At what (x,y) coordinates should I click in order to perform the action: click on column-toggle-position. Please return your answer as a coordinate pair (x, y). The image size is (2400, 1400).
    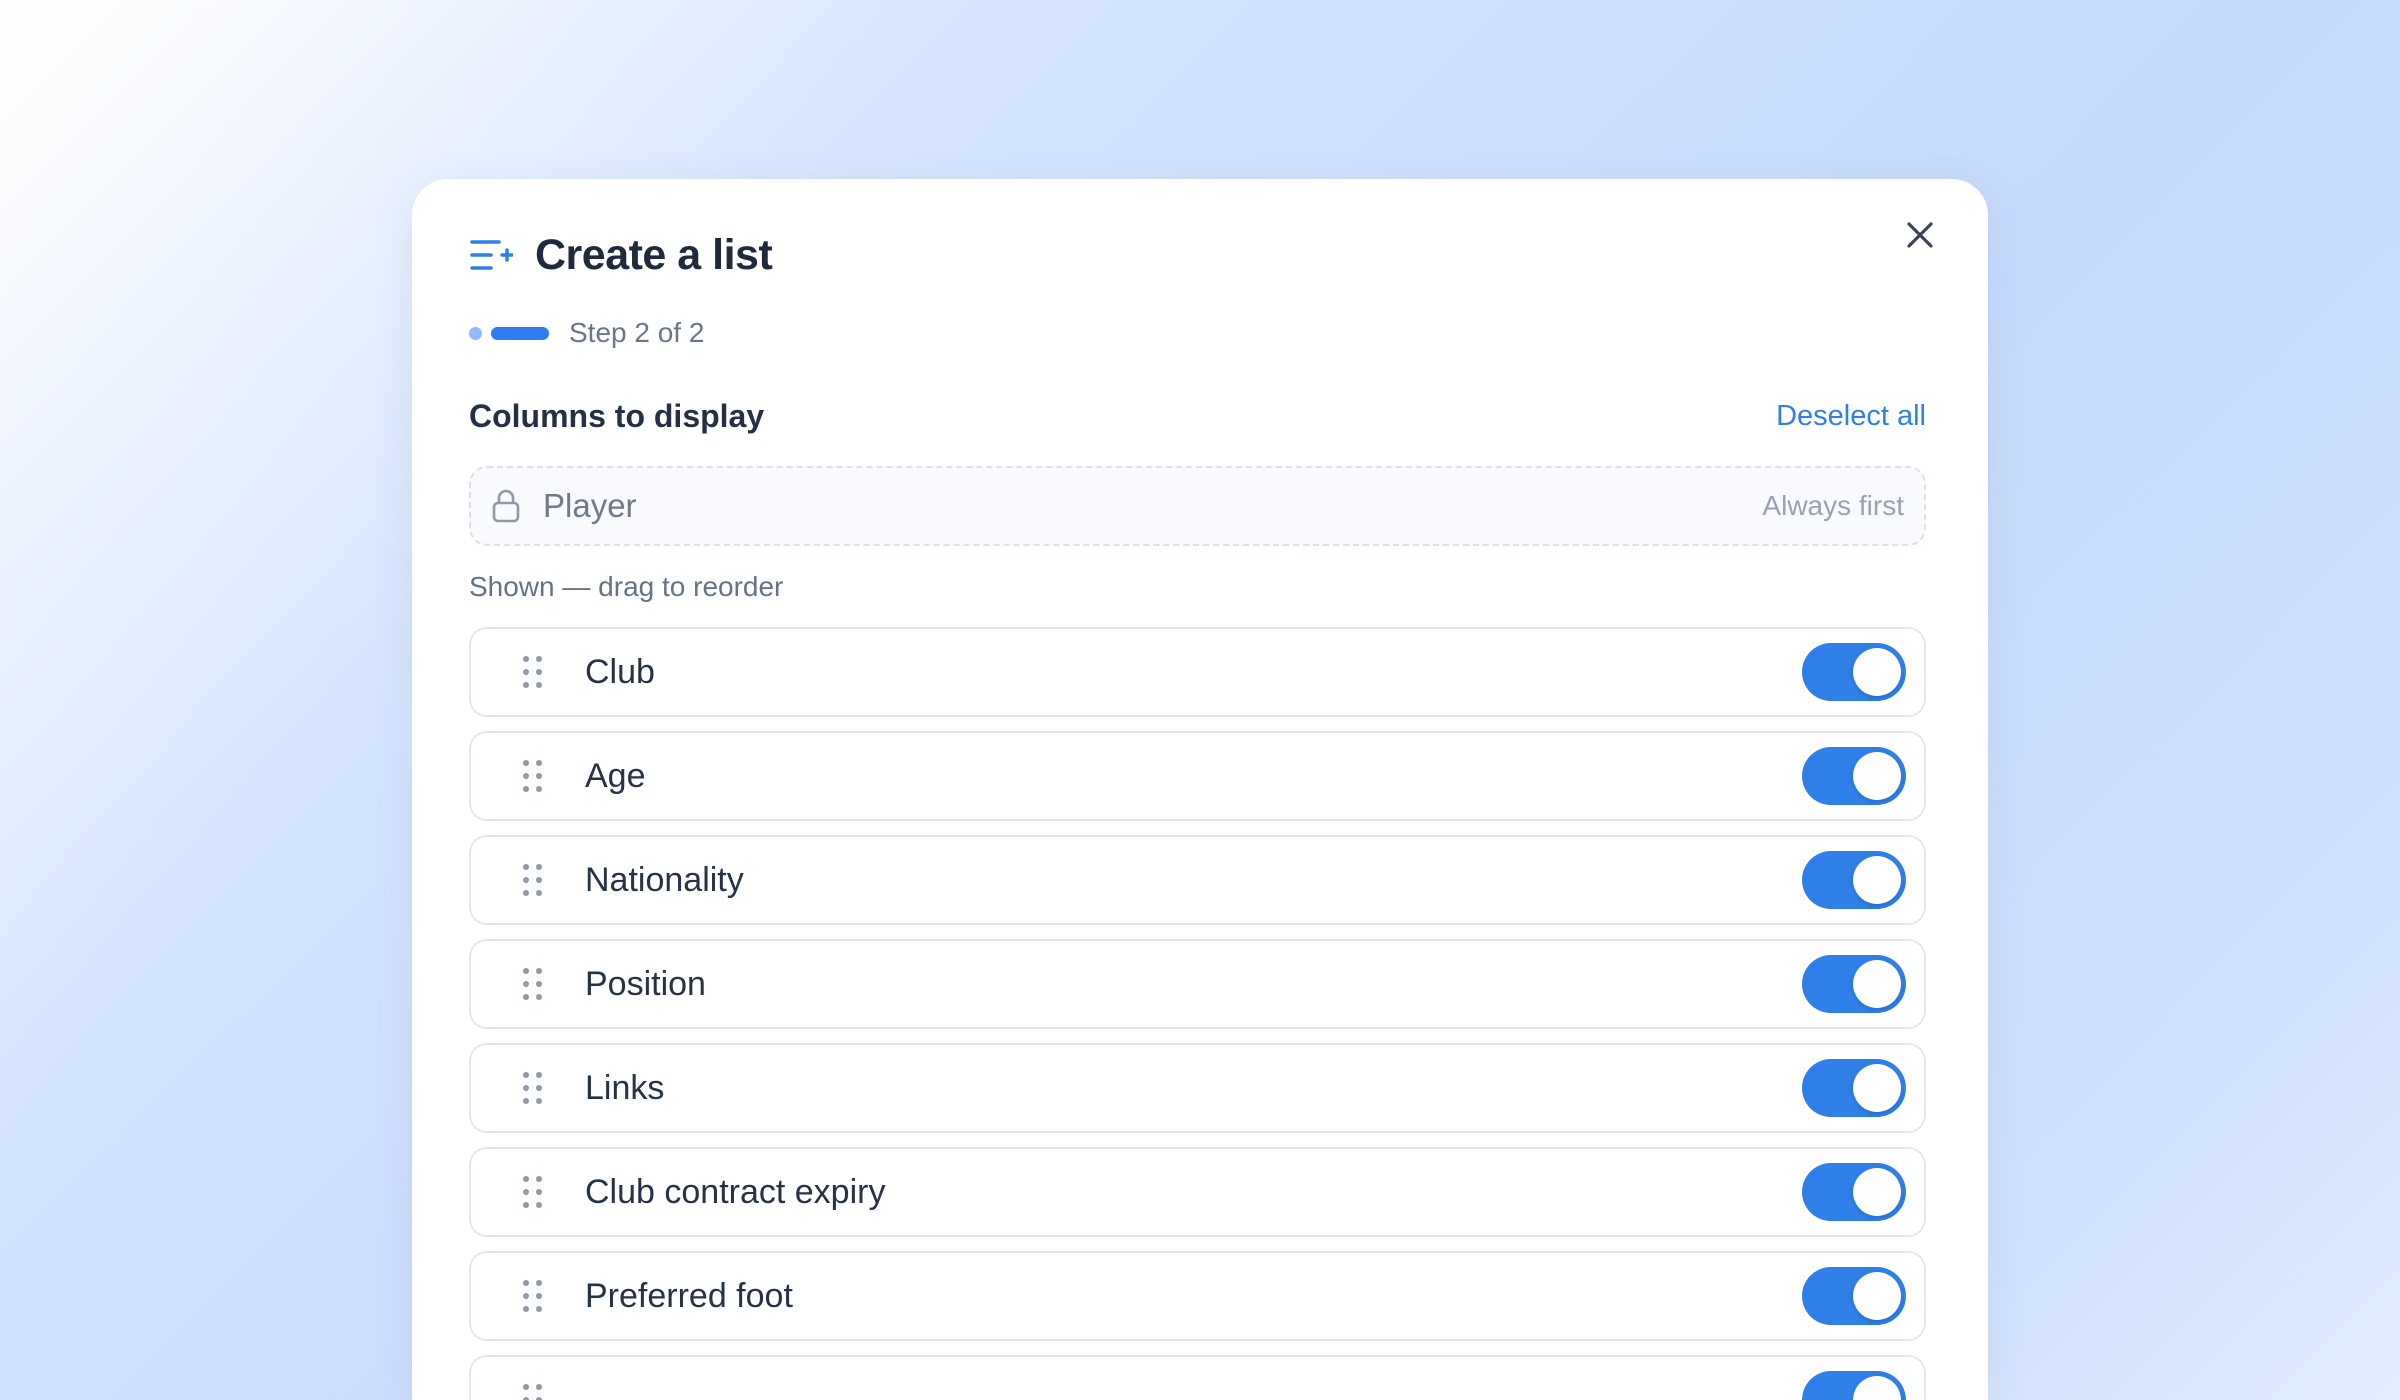
    Looking at the image, I should click on (1854, 984).